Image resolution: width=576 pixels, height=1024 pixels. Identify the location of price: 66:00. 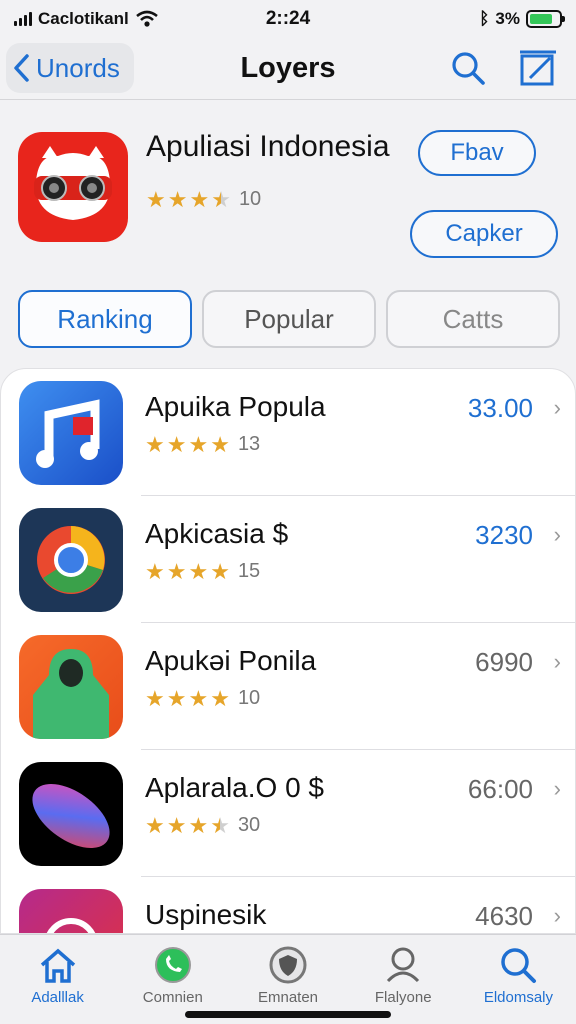
(500, 789).